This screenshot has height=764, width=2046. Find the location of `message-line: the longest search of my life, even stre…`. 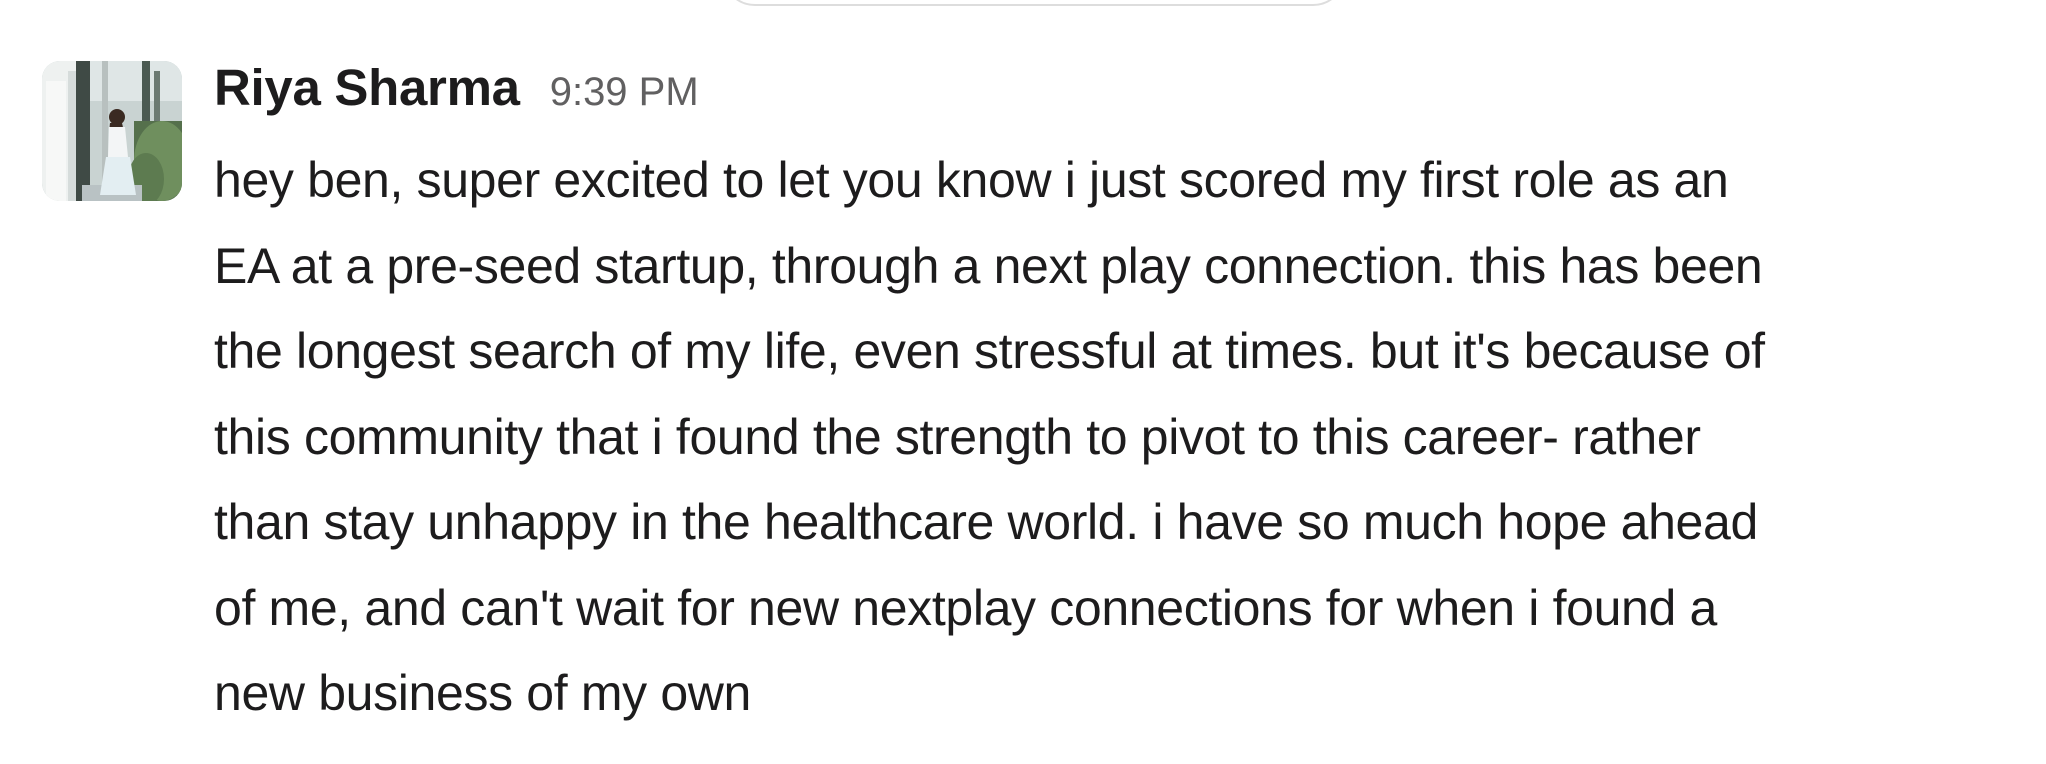

message-line: the longest search of my life, even stre… is located at coordinates (989, 351).